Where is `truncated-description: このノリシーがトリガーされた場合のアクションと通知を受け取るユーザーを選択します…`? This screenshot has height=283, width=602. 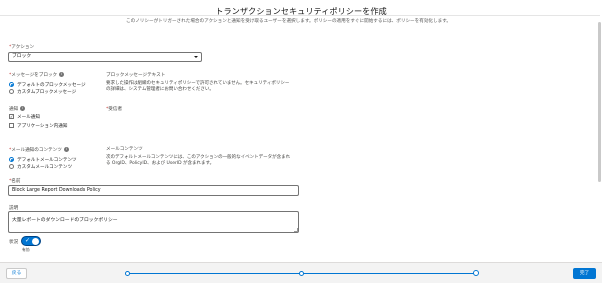
truncated-description: このノリシーがトリガーされた場合のアクションと通知を受け取るユーザーを選択します… is located at coordinates (288, 21).